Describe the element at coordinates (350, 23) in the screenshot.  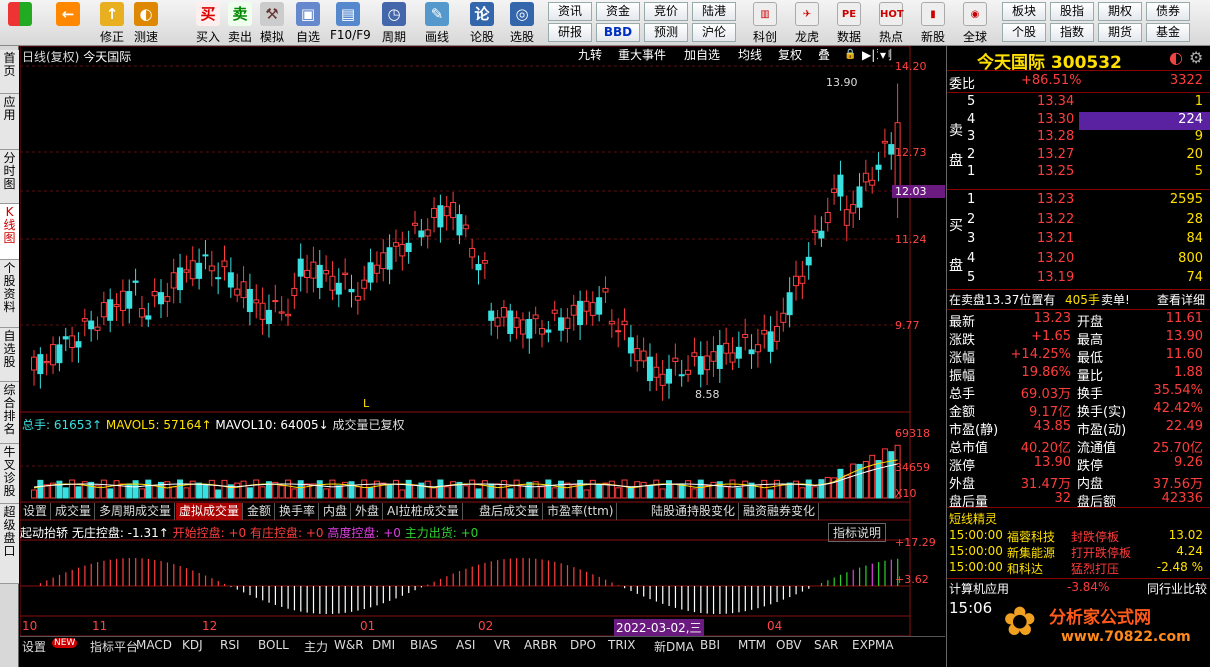
I see `toolbar-button-8: ▤ F10/F9` at that location.